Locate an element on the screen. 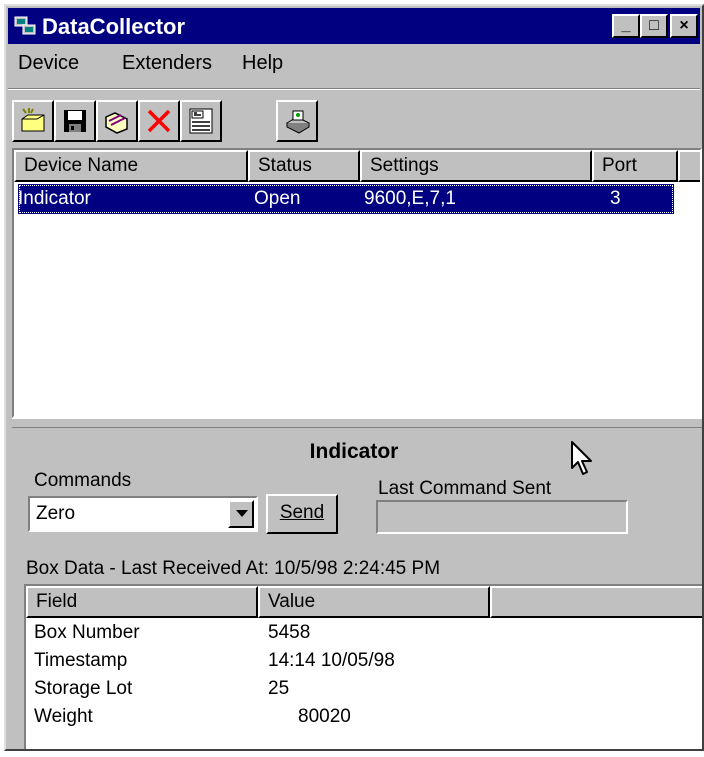 The width and height of the screenshot is (704, 757). mouse-pointer-icon is located at coordinates (581, 458).